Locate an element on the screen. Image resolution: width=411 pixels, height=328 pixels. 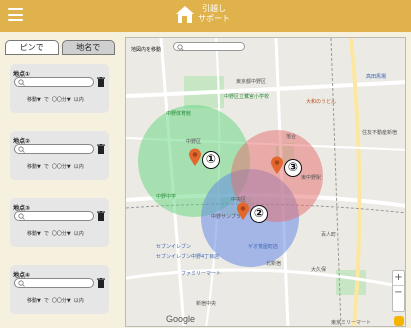
street-view-icon is located at coordinates (399, 321).